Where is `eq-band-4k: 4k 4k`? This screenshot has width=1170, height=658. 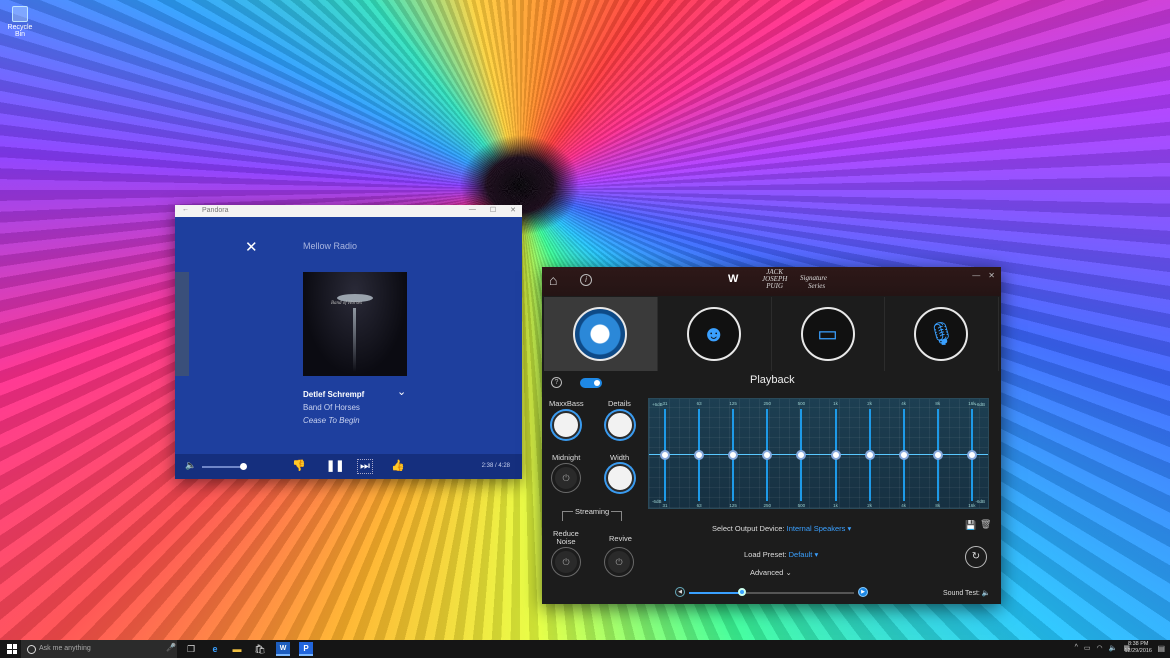
eq-band-4k: 4k 4k is located at coordinates (904, 453).